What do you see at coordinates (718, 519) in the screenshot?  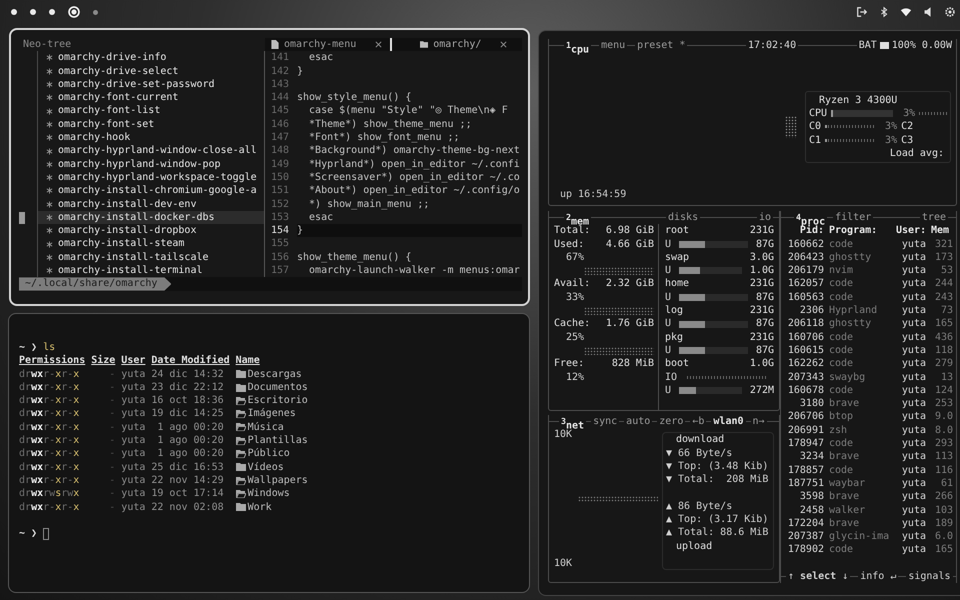 I see `net-stat: ▲ Top: (3.17 Kib)` at bounding box center [718, 519].